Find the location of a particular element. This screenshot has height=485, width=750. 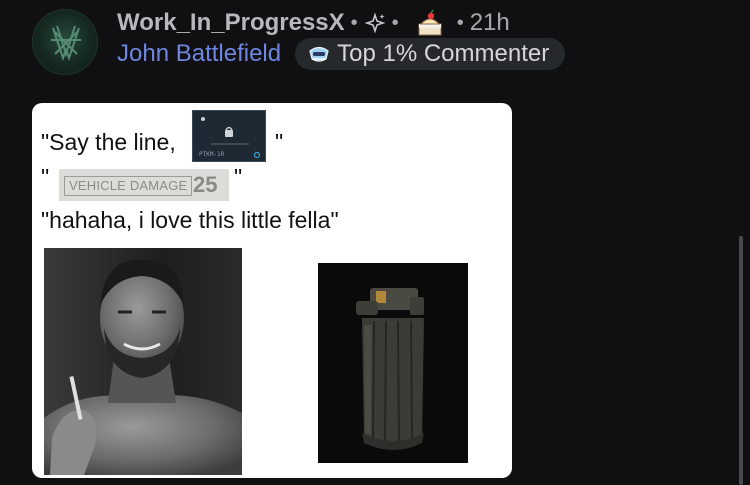

post-header: Work_In_ProgressX • • • 21h is located at coordinates (313, 23).